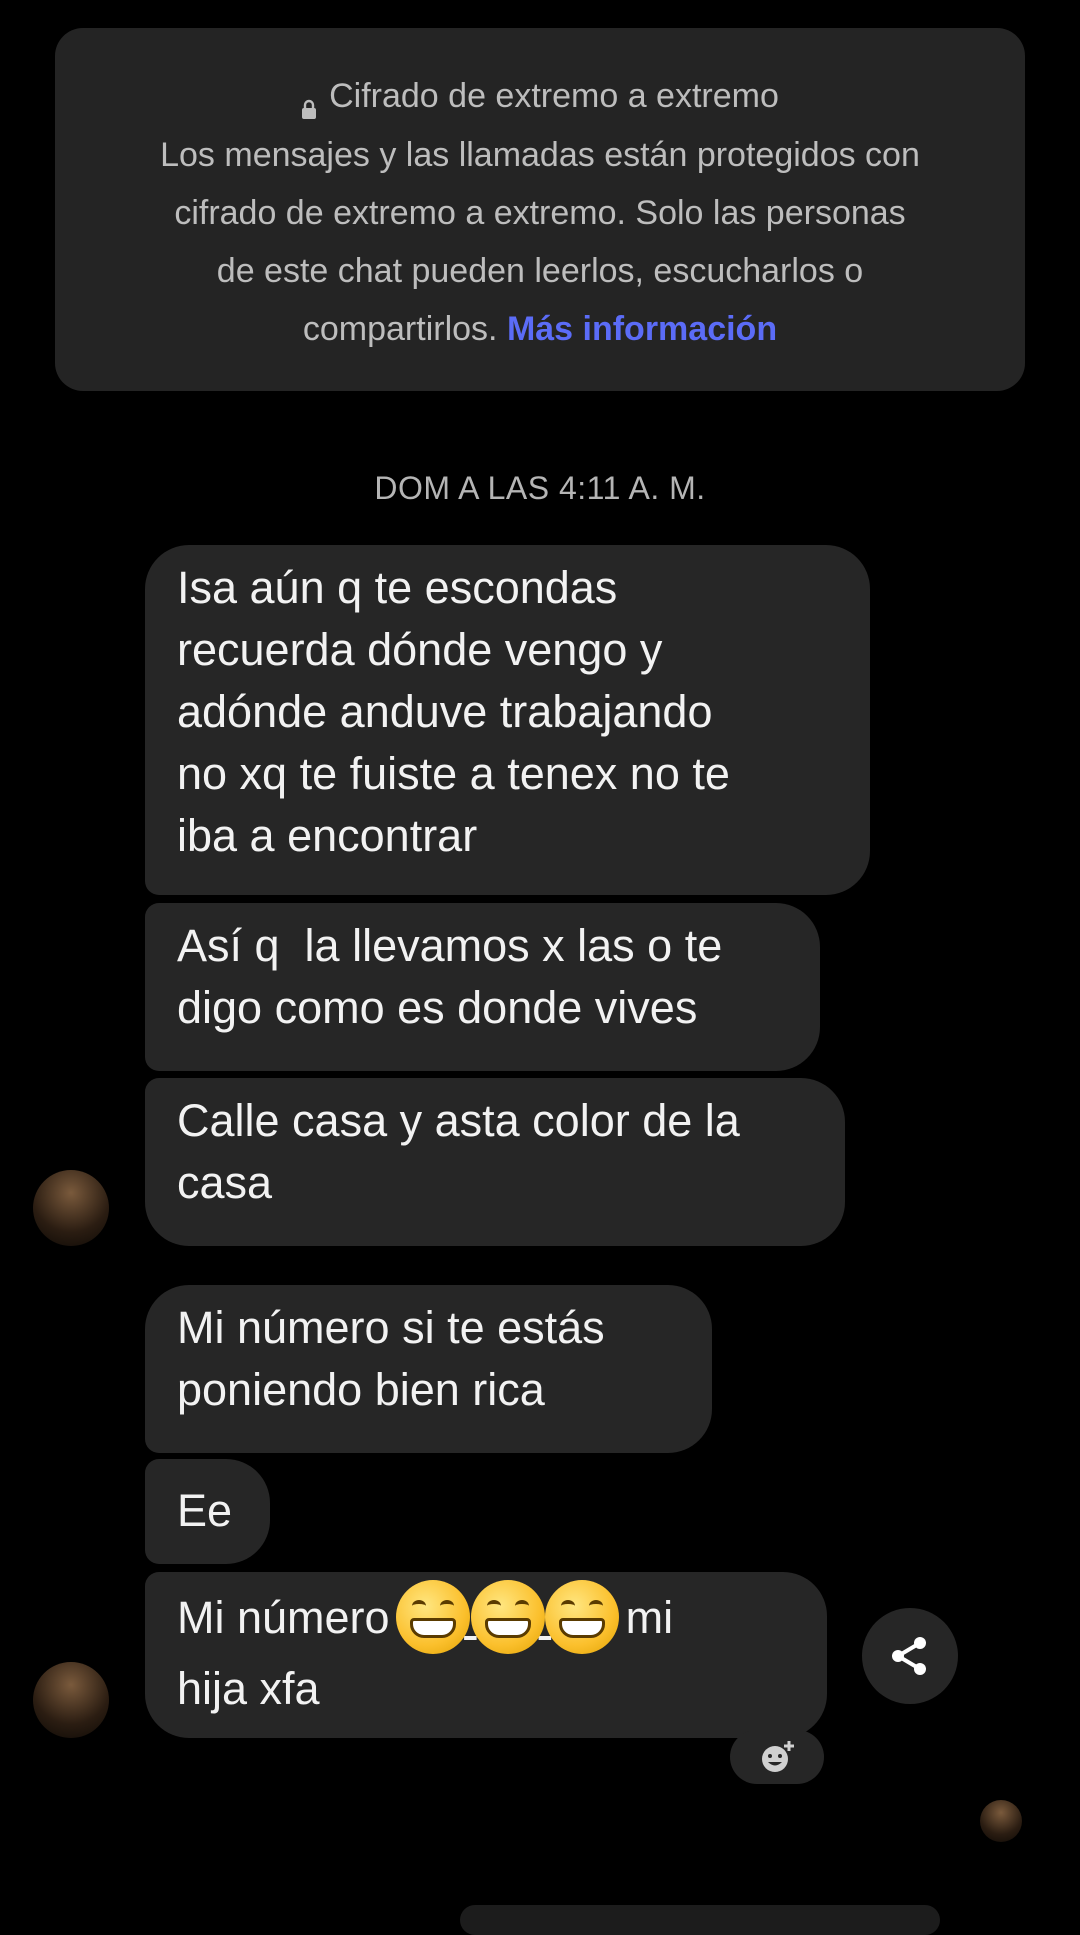 The image size is (1080, 1935). I want to click on message-bubble: Mi número mi hija xfa, so click(486, 1655).